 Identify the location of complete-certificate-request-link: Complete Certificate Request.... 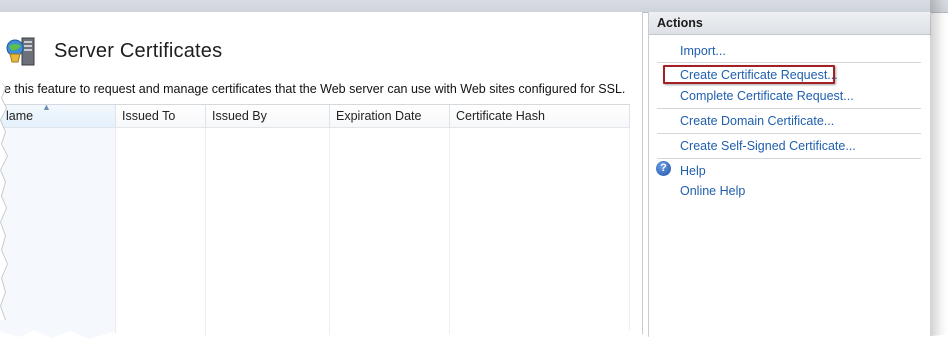
(767, 96).